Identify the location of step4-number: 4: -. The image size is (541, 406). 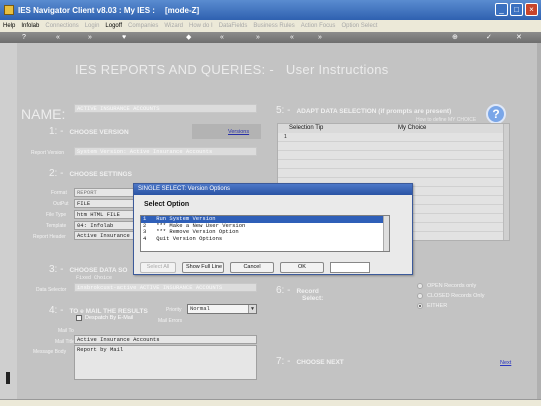
(56, 310).